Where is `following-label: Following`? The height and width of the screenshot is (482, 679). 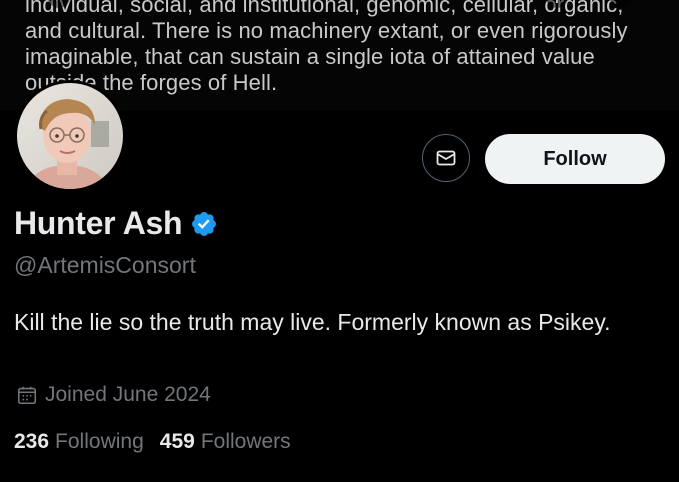 following-label: Following is located at coordinates (99, 441).